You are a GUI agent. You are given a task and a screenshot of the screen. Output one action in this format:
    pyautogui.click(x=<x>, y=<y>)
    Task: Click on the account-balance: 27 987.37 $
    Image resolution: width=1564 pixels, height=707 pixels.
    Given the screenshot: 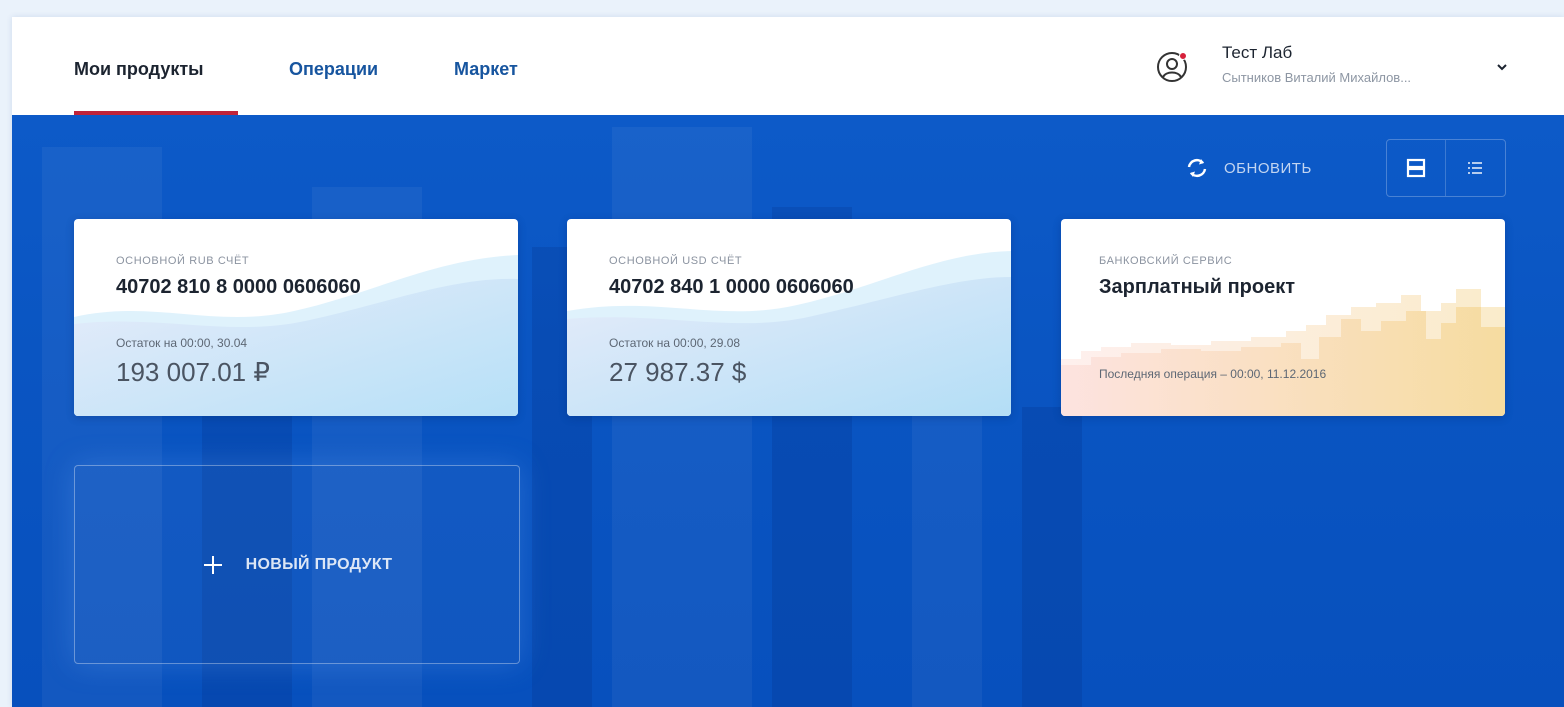 What is the action you would take?
    pyautogui.click(x=678, y=372)
    